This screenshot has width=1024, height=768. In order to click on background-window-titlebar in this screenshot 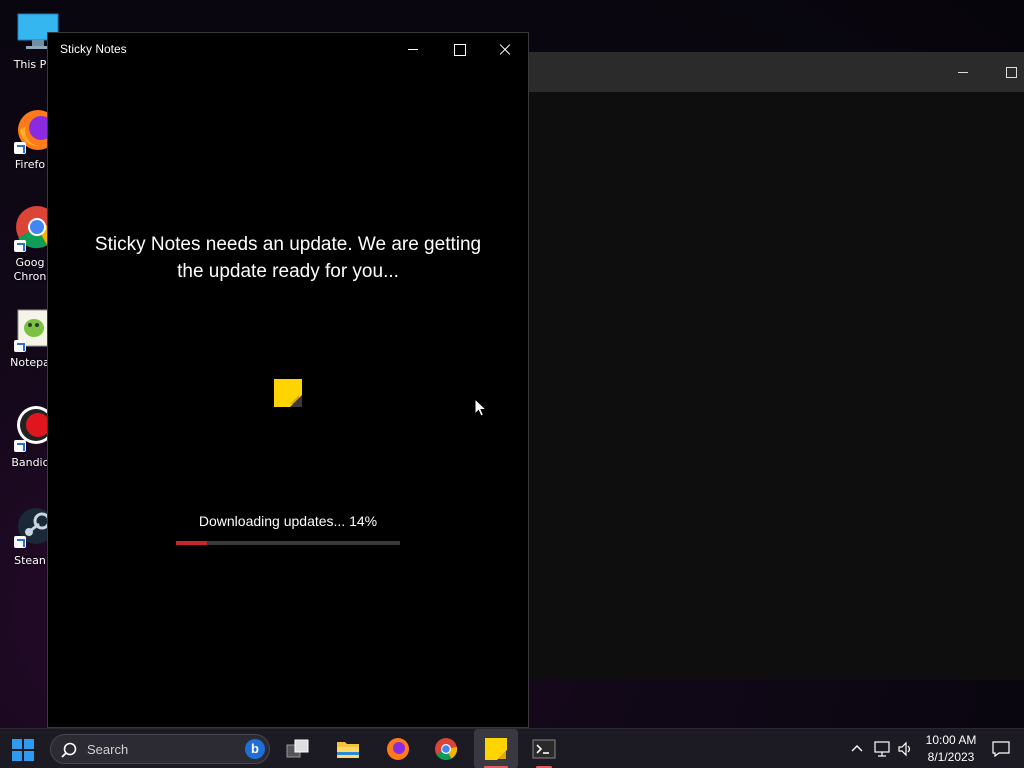, I will do `click(776, 72)`.